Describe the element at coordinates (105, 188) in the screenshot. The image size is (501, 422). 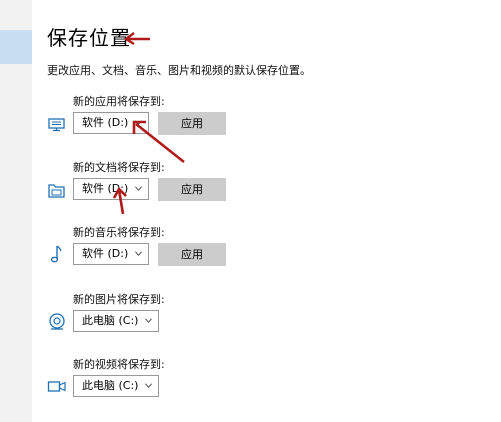
I see `documents-drive-value: 软件 (D:)` at that location.